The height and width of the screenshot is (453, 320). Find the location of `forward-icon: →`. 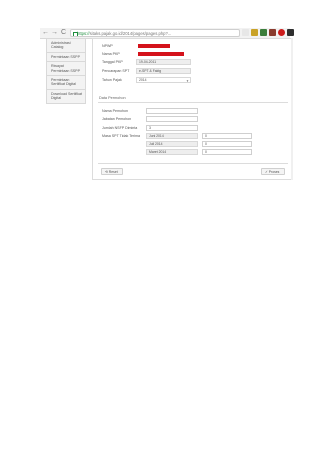

forward-icon: → is located at coordinates (54, 33).